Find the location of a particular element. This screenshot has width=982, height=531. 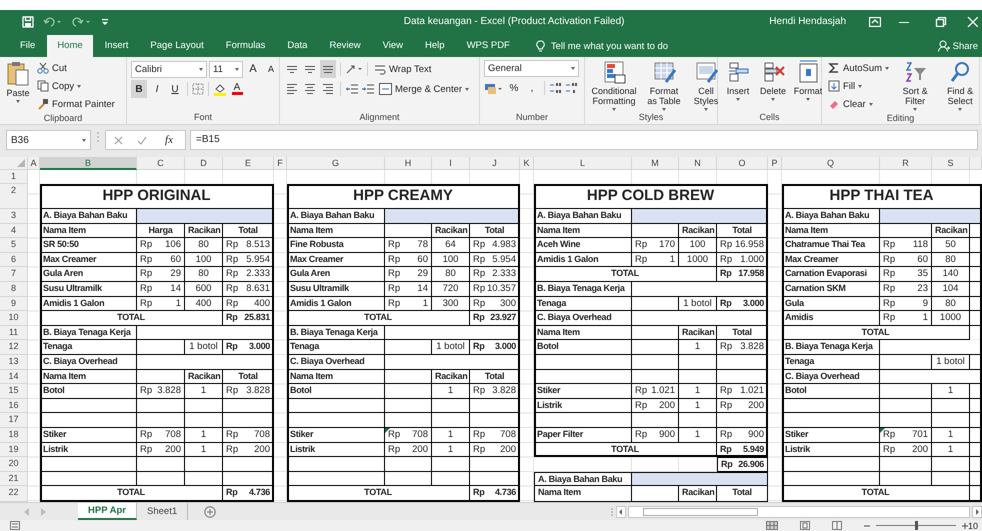

font-name-field: Calibri is located at coordinates (169, 69).